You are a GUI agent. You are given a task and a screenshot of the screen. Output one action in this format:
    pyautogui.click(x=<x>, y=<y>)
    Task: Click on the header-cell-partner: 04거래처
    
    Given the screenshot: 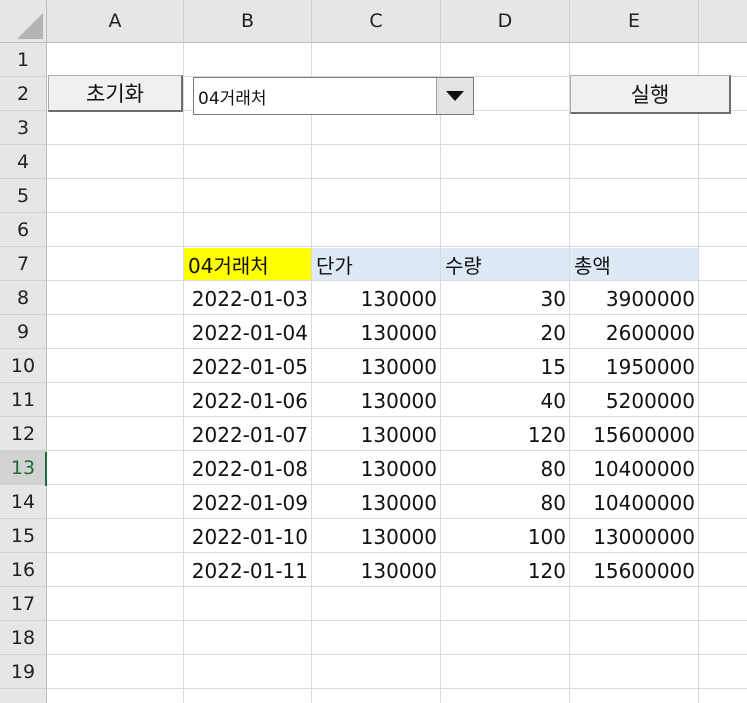 What is the action you would take?
    pyautogui.click(x=248, y=264)
    